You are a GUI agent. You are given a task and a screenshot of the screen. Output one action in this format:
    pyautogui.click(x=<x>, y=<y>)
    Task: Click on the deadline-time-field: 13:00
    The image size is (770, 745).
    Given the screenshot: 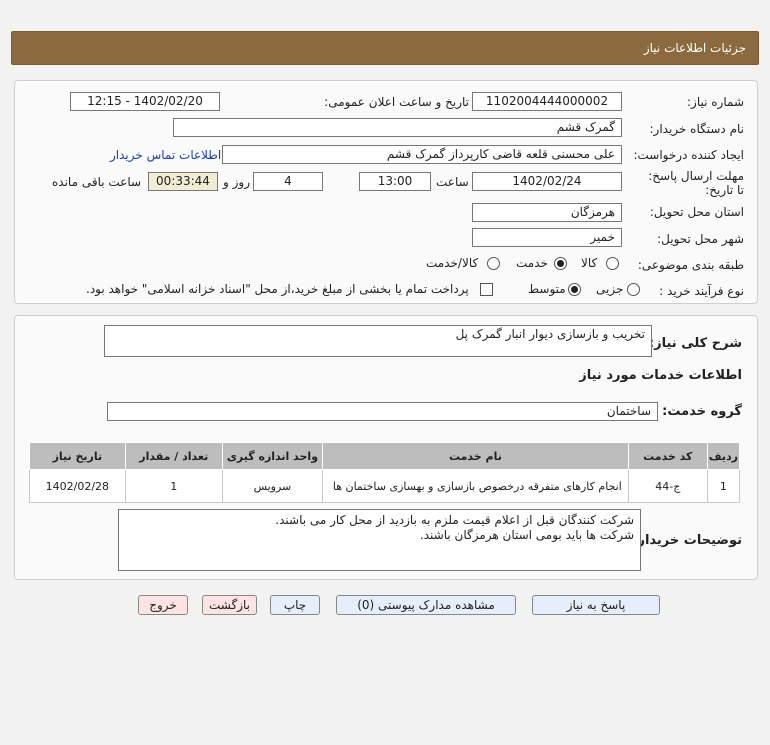 What is the action you would take?
    pyautogui.click(x=395, y=181)
    